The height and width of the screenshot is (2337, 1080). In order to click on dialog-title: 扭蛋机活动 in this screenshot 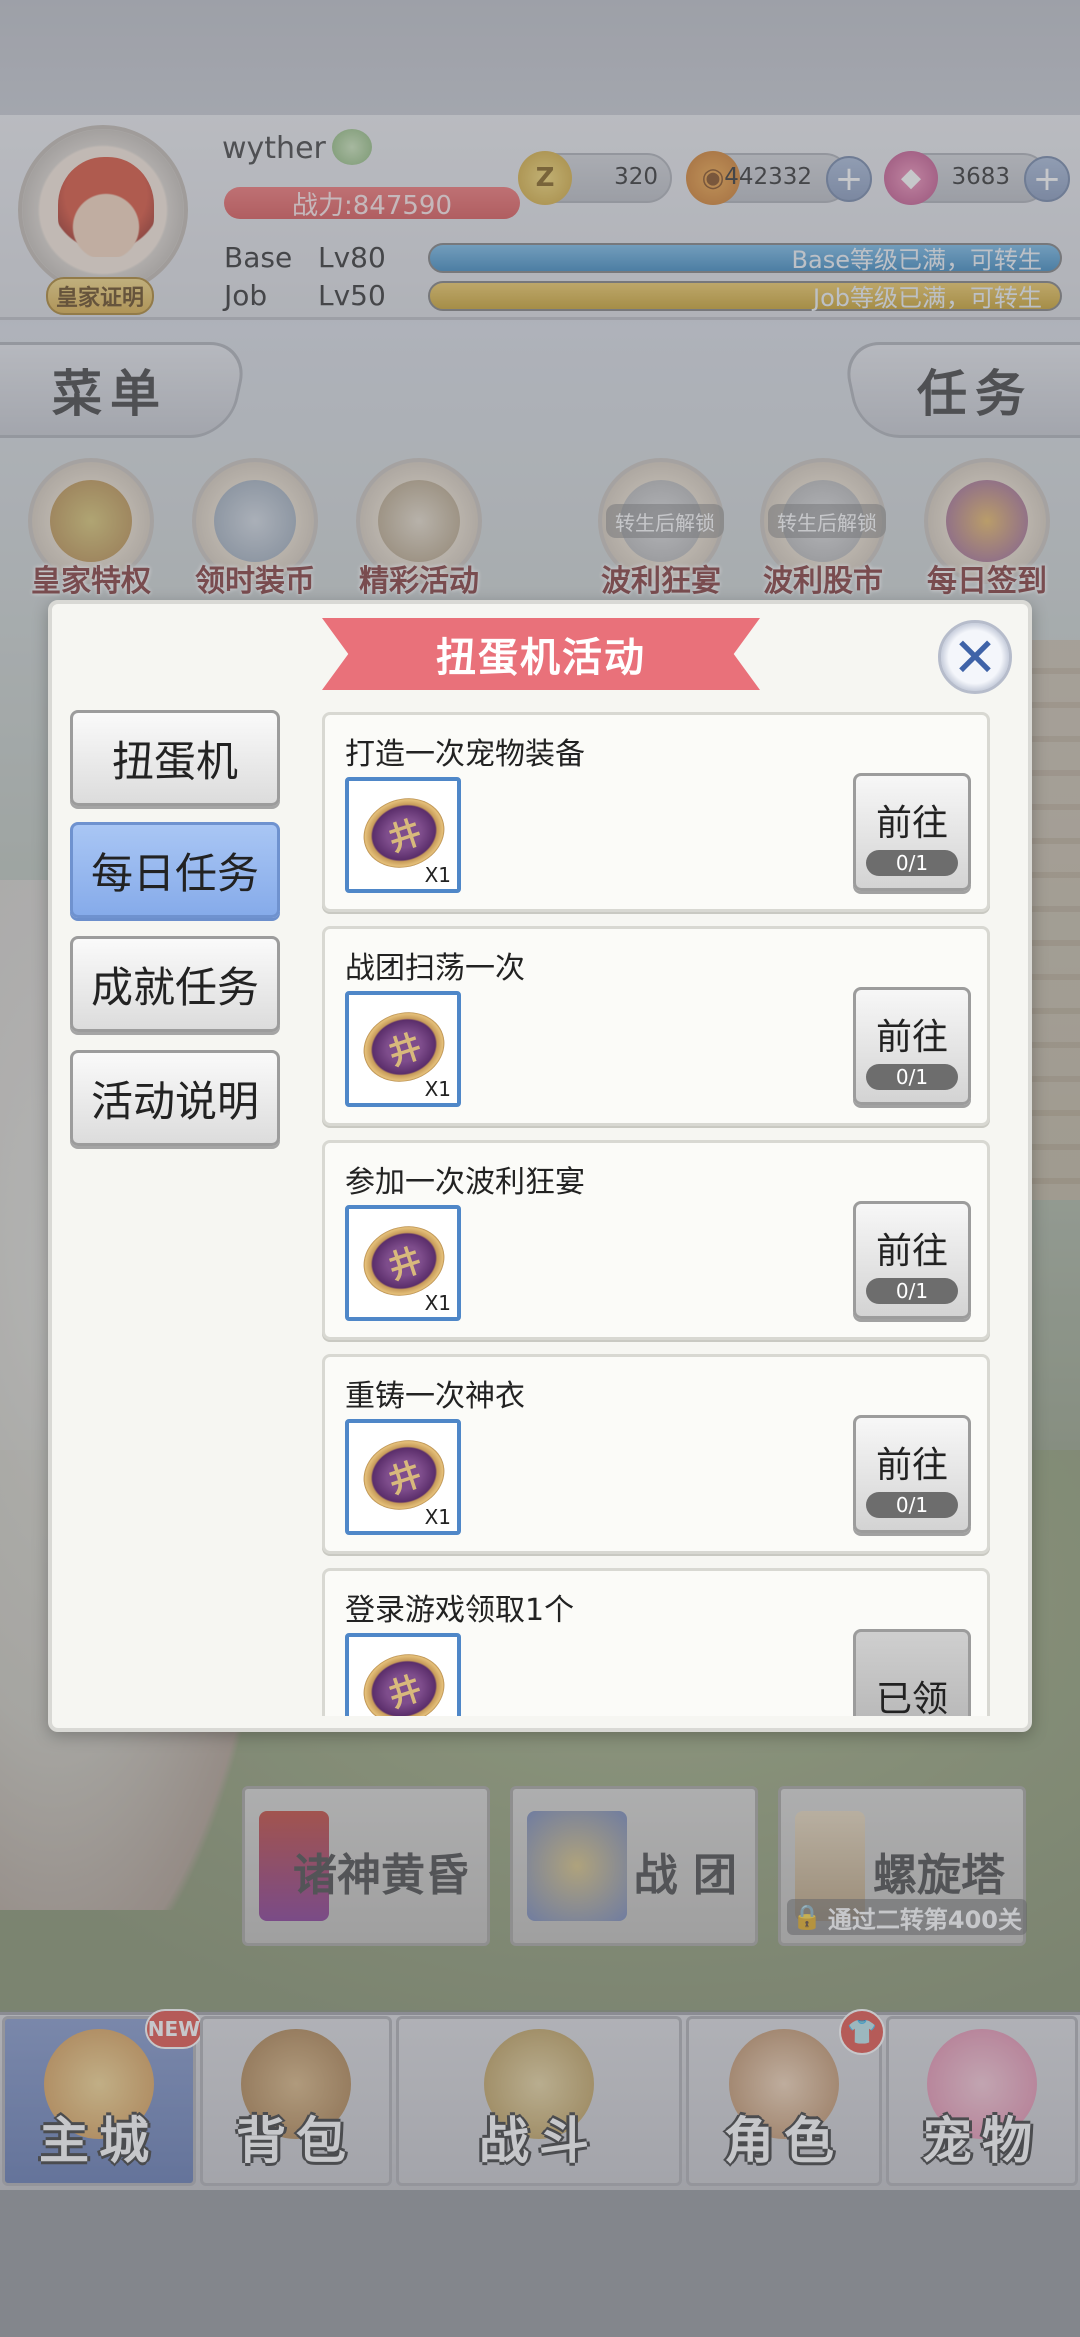, I will do `click(541, 654)`.